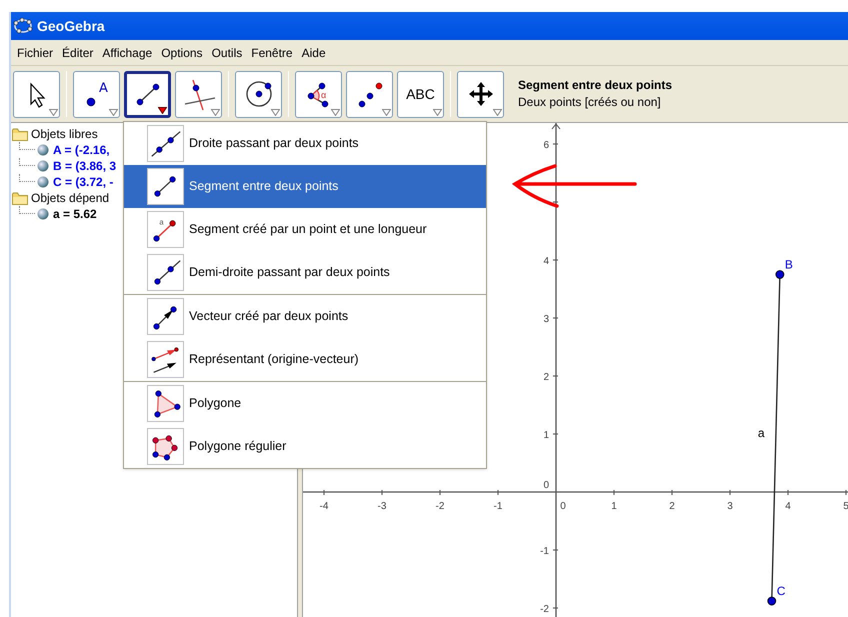 The image size is (848, 617). Describe the element at coordinates (595, 85) in the screenshot. I see `tool-title: Segment entre deux points` at that location.